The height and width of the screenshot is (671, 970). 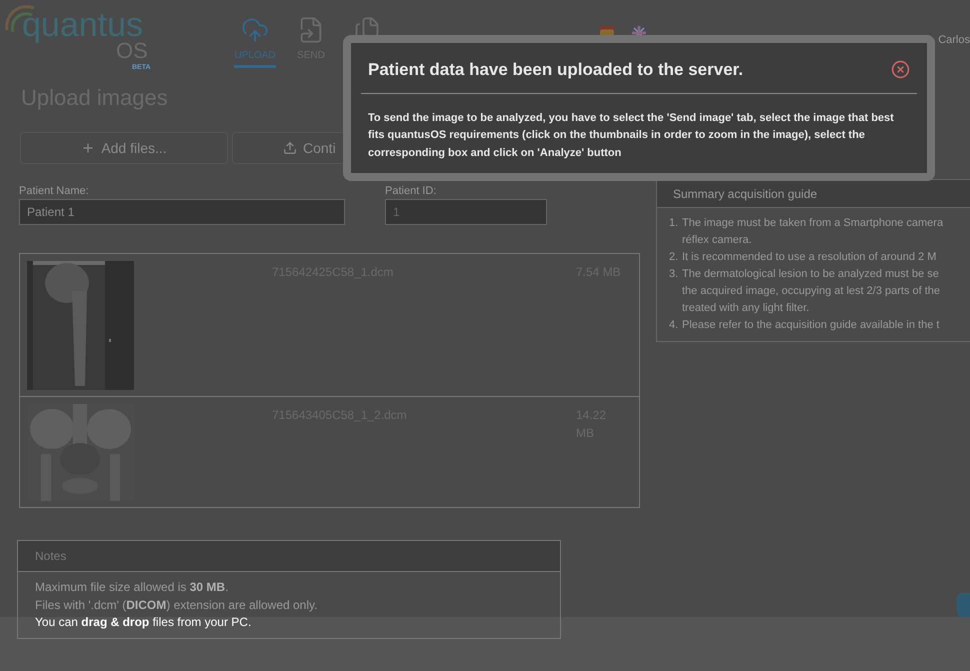 I want to click on guide-text: treated with any light filter., so click(x=746, y=308).